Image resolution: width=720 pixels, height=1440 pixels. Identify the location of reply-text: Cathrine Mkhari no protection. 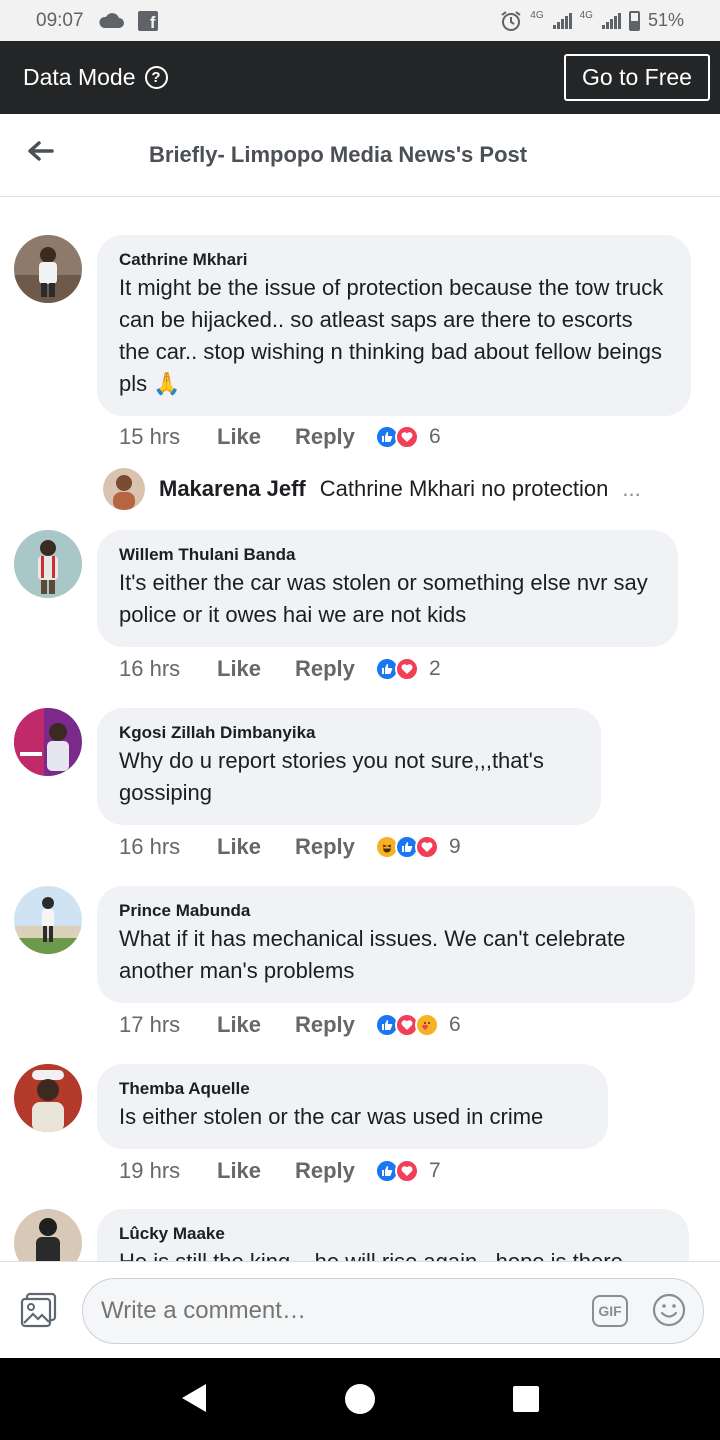
(464, 488).